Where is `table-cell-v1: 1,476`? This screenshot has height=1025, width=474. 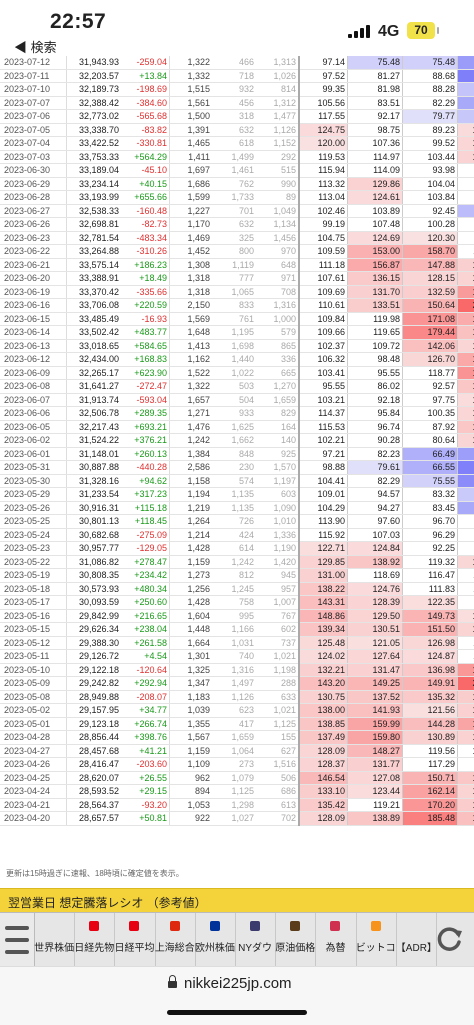 table-cell-v1: 1,476 is located at coordinates (191, 427).